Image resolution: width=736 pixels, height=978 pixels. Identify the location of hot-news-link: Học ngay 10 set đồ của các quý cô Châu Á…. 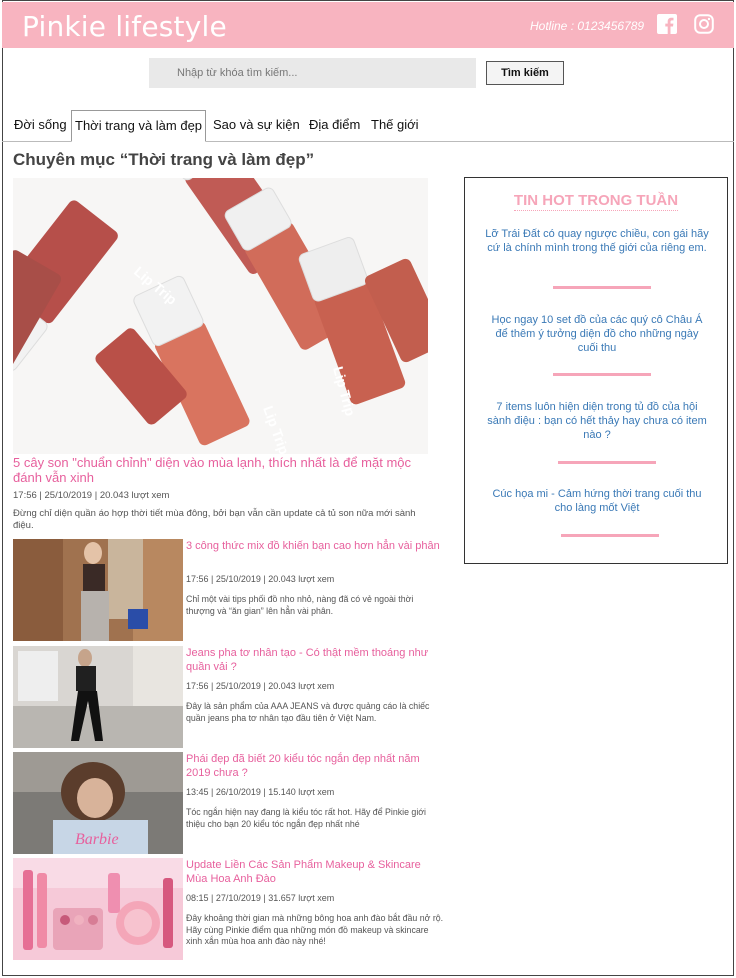
(597, 334).